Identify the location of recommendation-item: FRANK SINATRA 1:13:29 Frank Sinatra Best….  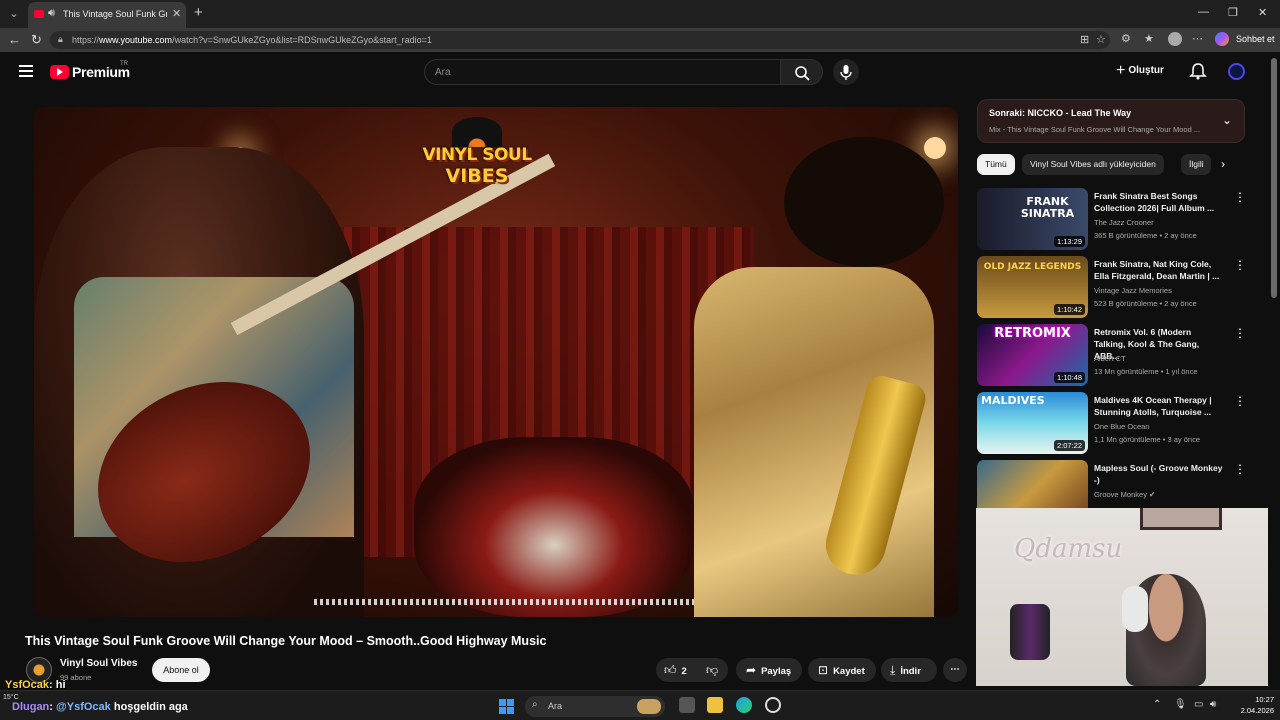
(1122, 220).